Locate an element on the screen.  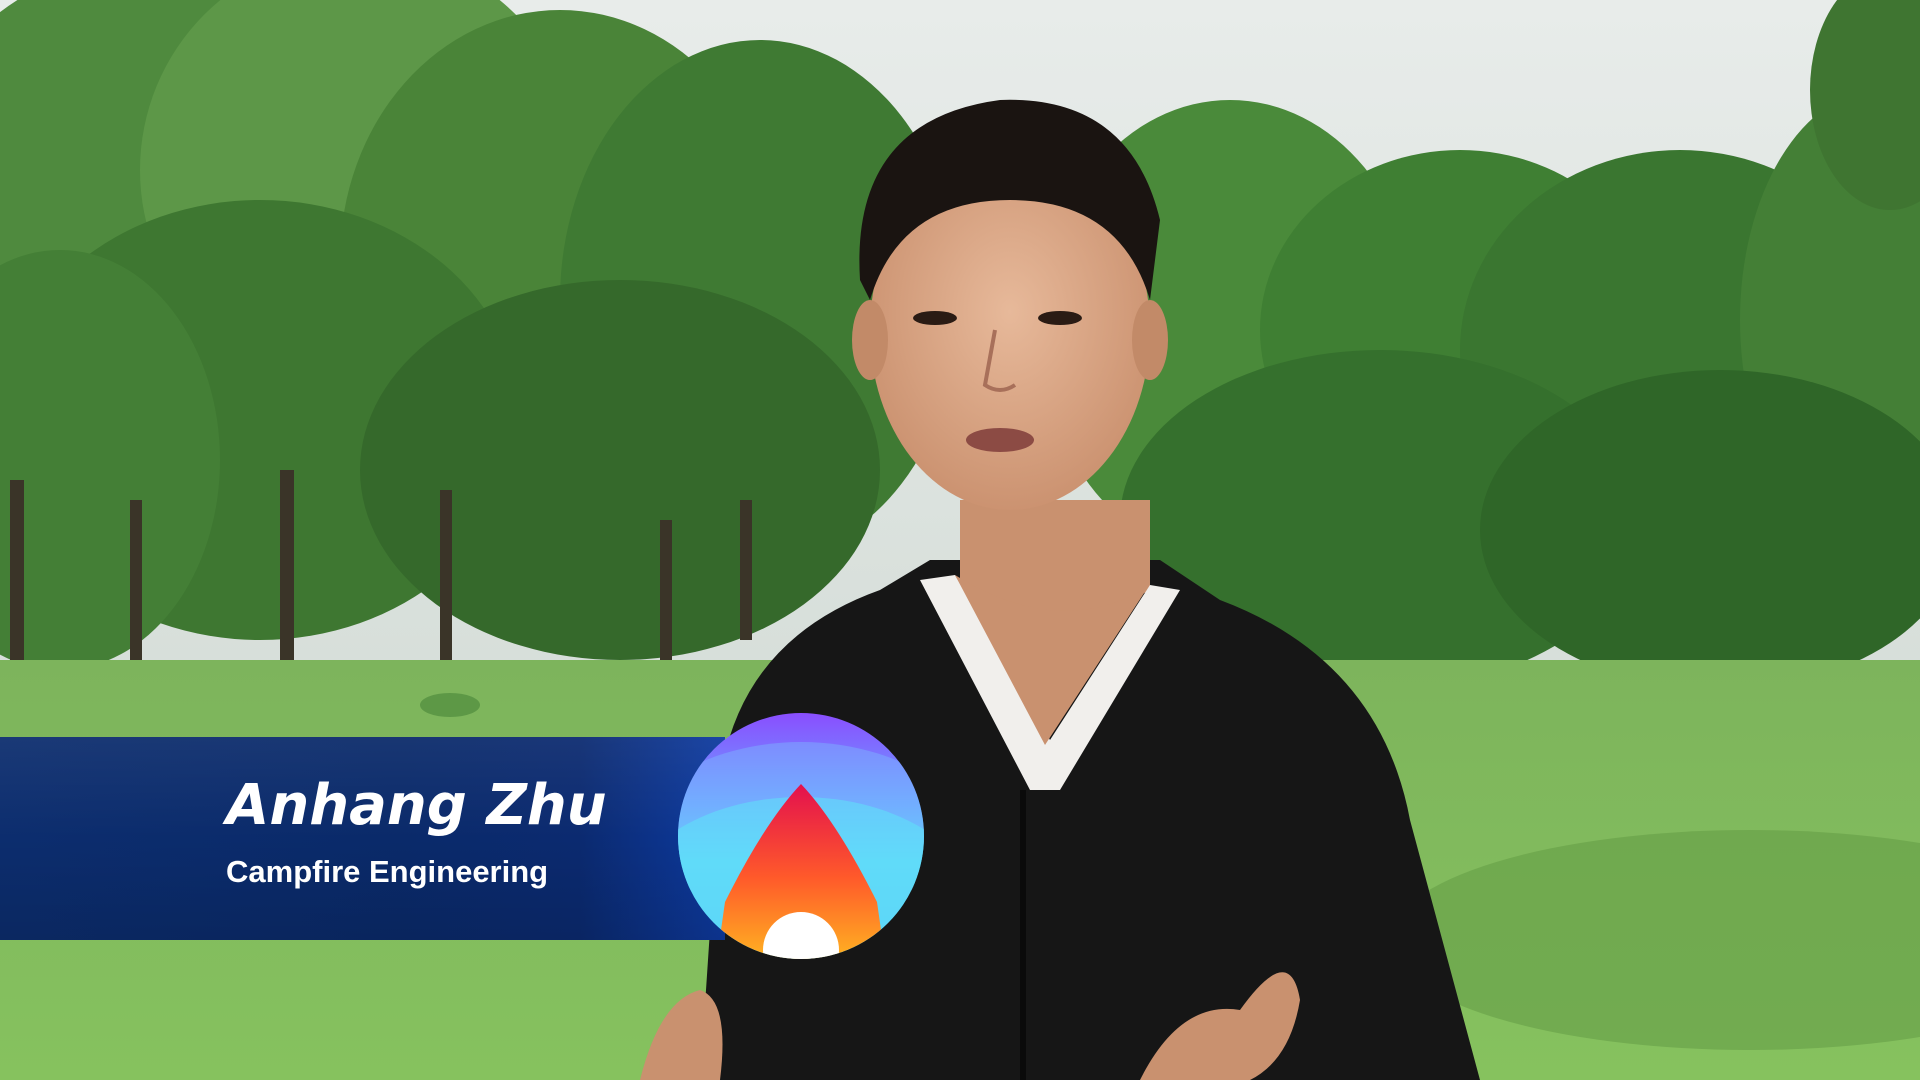
lower-third-banner is located at coordinates (362, 838).